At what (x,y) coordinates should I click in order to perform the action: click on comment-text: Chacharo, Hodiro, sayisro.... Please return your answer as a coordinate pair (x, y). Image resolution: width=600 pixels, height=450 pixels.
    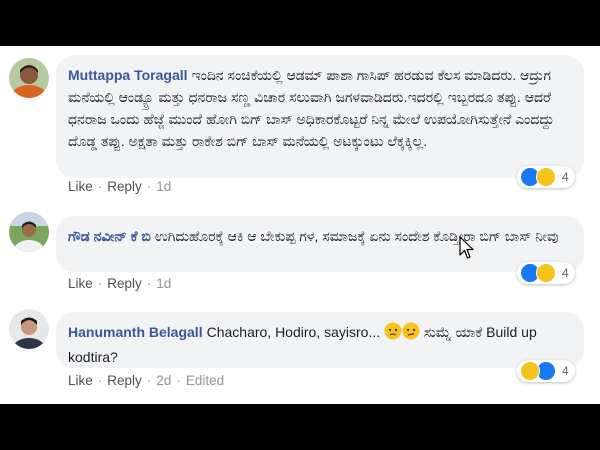
    Looking at the image, I should click on (293, 332).